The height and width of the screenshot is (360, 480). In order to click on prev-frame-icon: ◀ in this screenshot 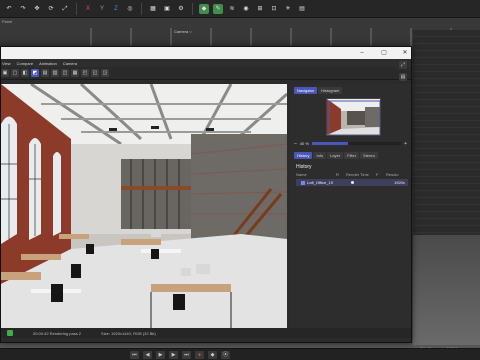, I will do `click(147, 354)`.